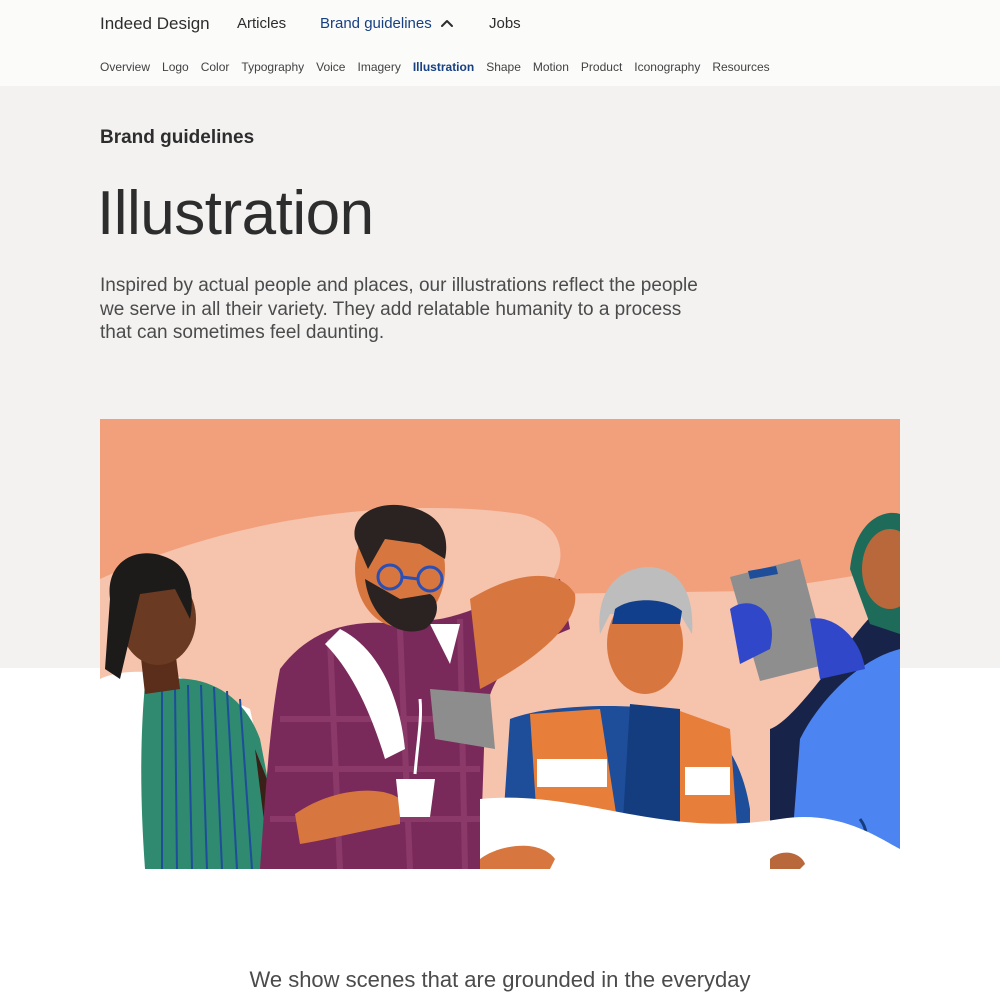  Describe the element at coordinates (376, 24) in the screenshot. I see `nav-brand-guidelines: Brand guidelines` at that location.